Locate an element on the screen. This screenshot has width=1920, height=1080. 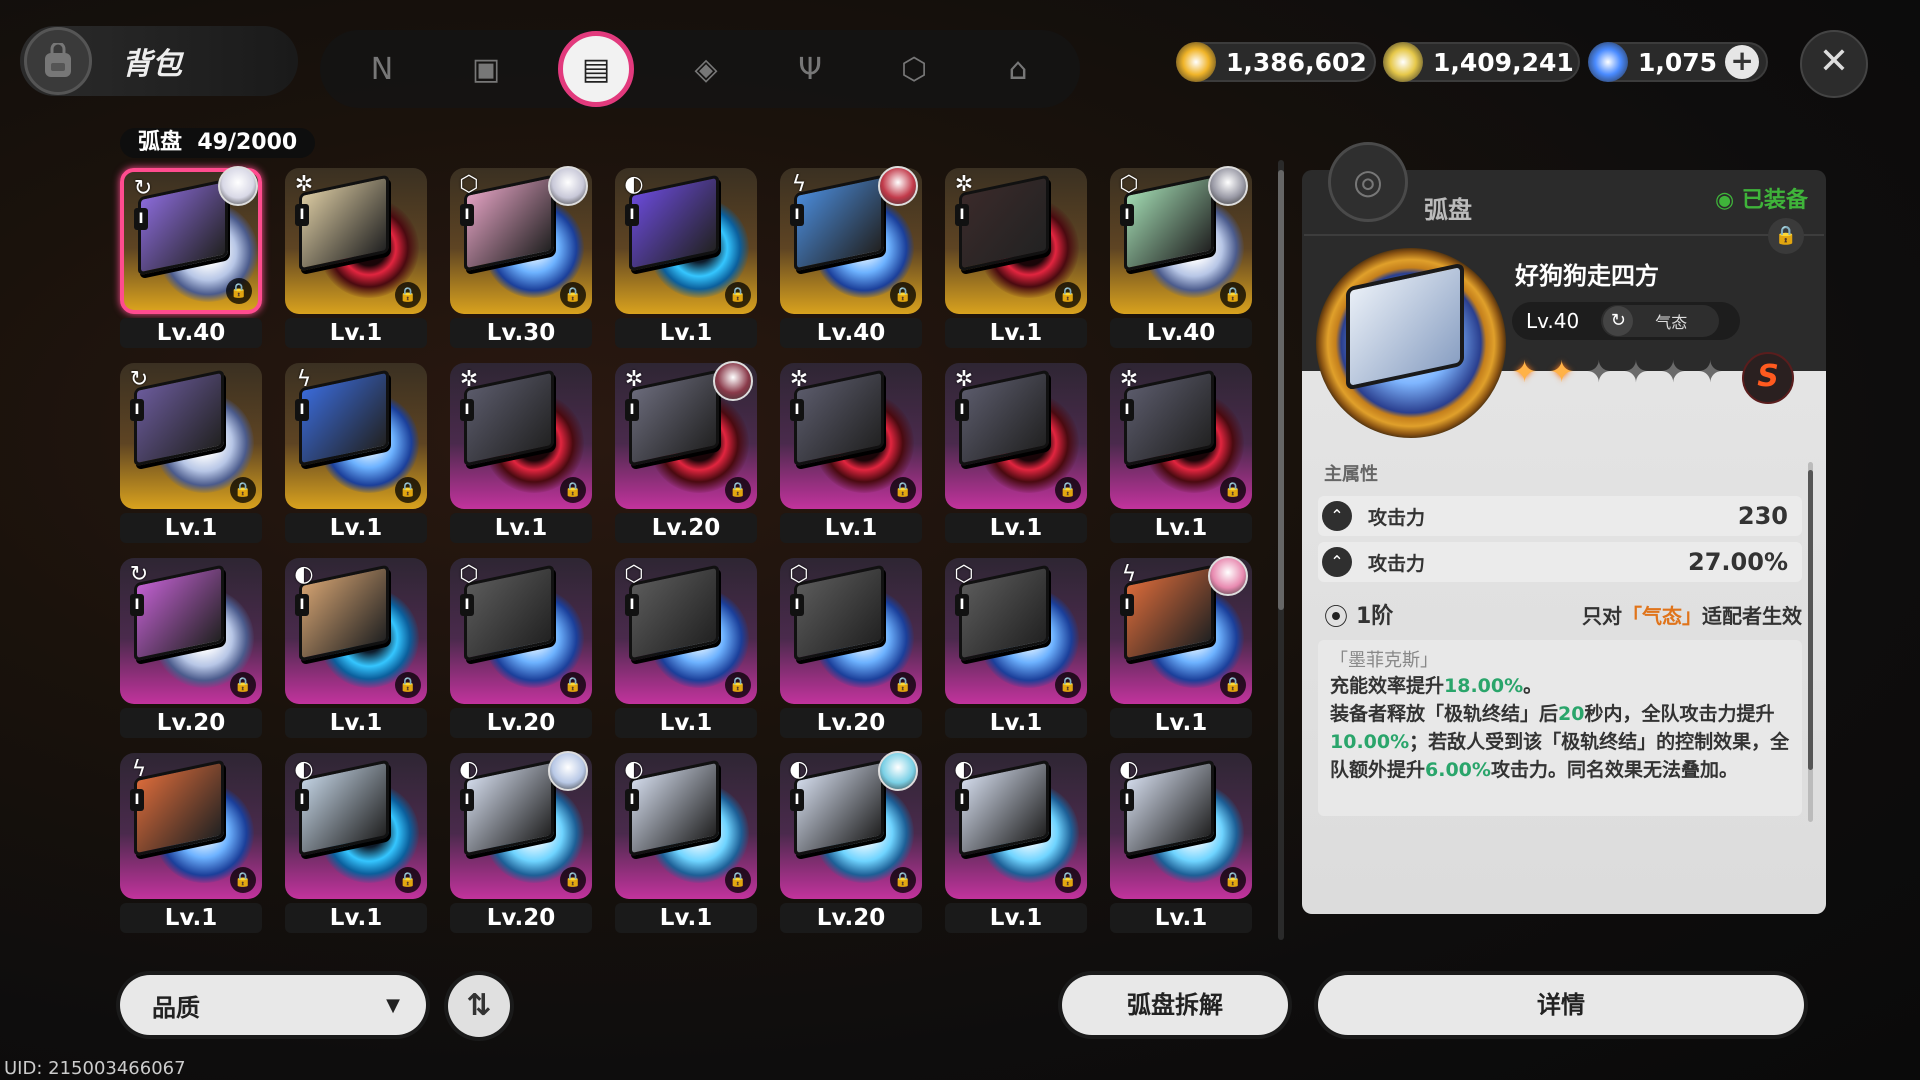
disc-card: ✲ I 🔒 is located at coordinates (1181, 436).